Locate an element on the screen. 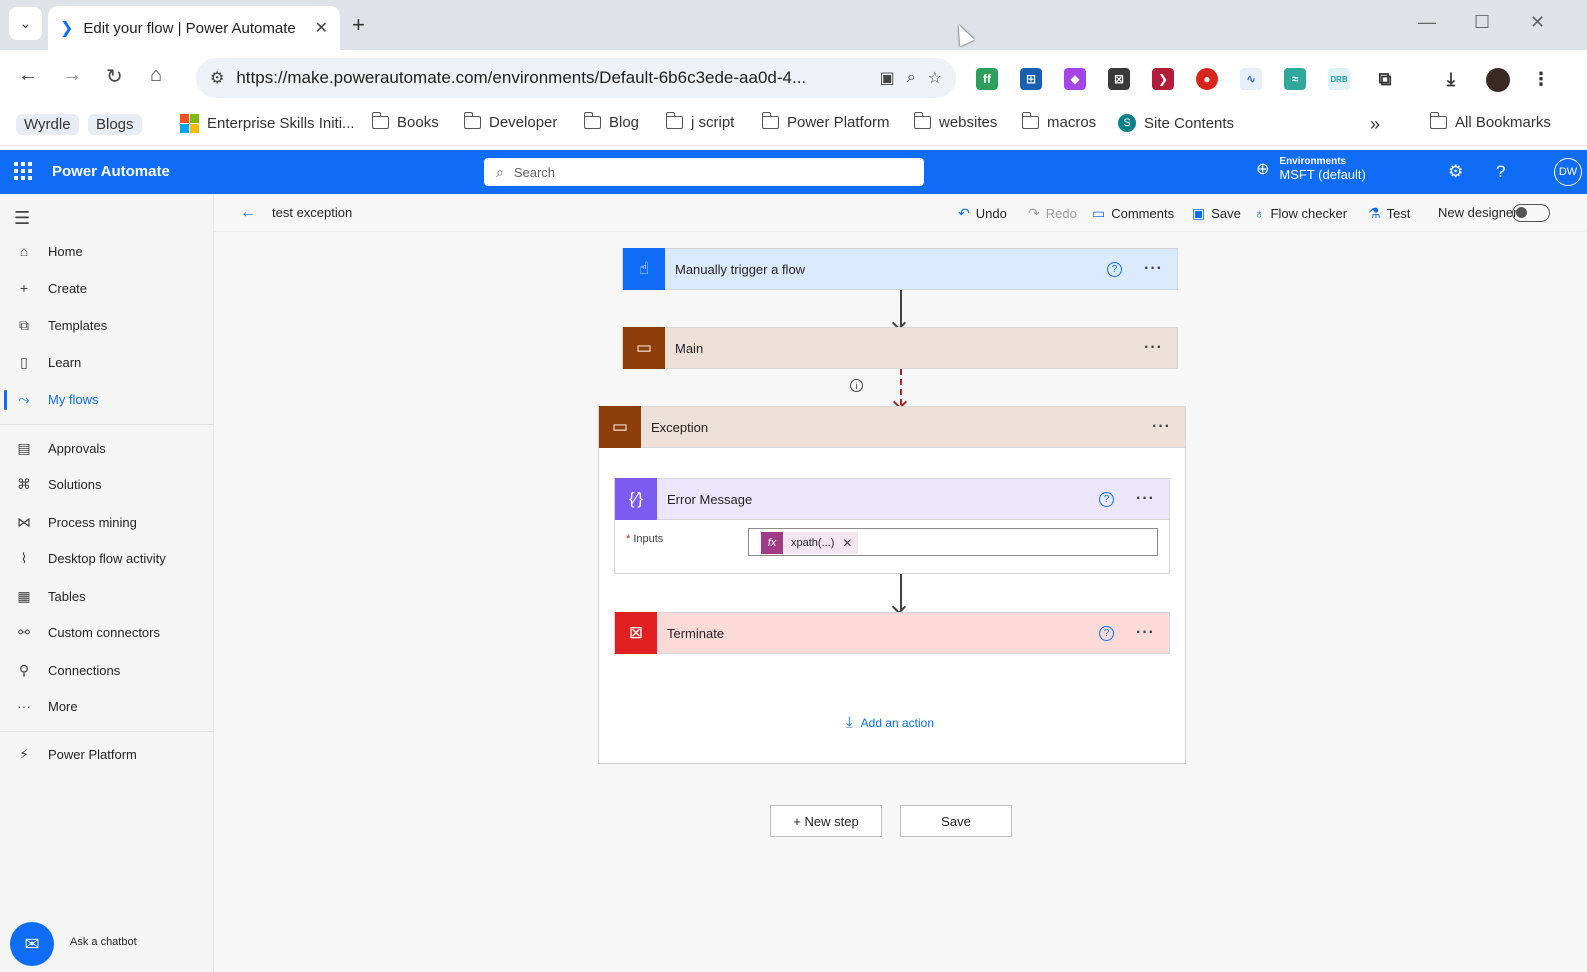  new-step-button: + New step is located at coordinates (826, 821).